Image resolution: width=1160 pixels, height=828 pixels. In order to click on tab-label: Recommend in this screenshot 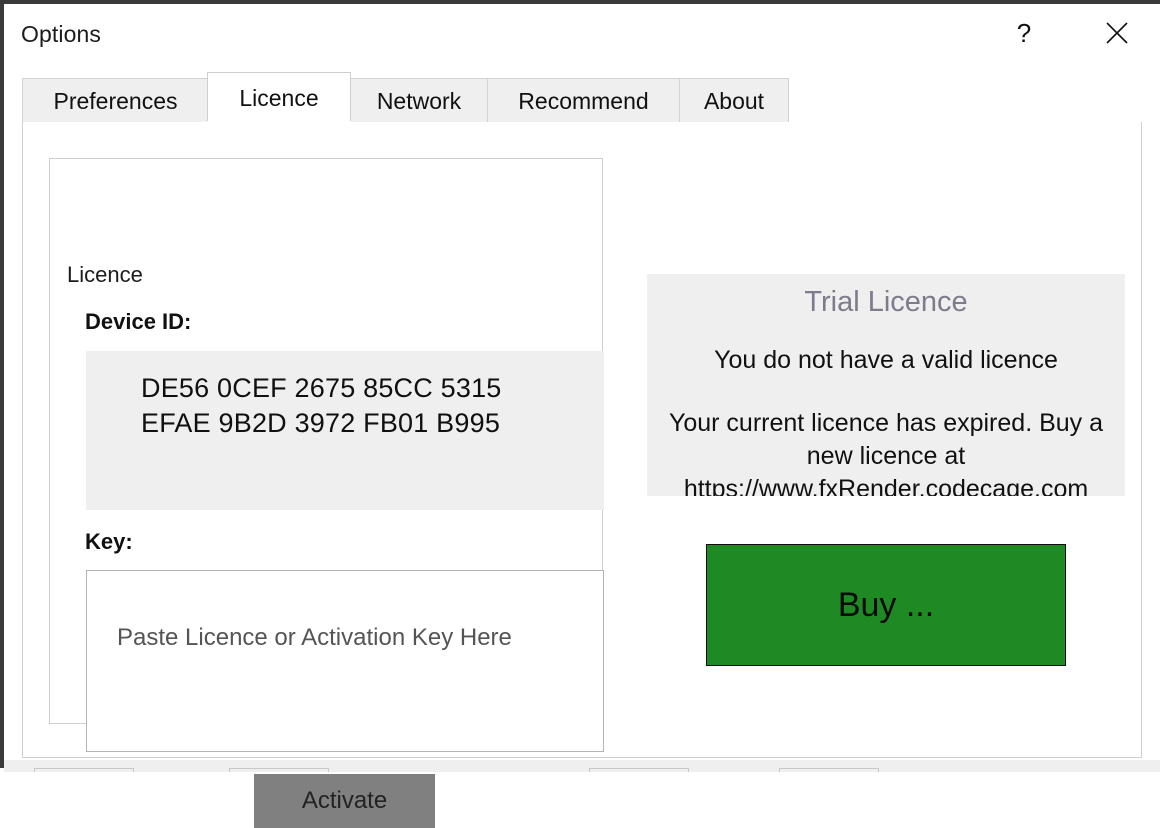, I will do `click(583, 100)`.